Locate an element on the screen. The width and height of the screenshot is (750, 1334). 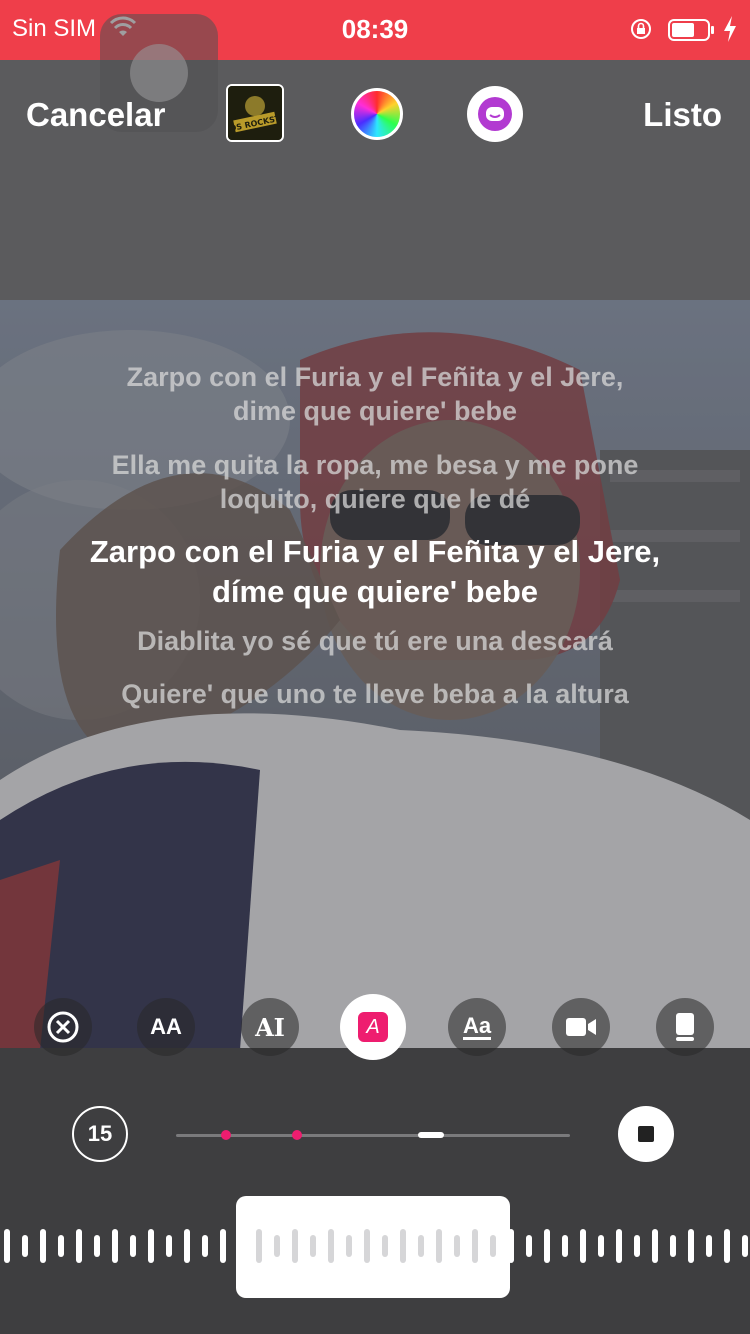
video-icon is located at coordinates (581, 1027).